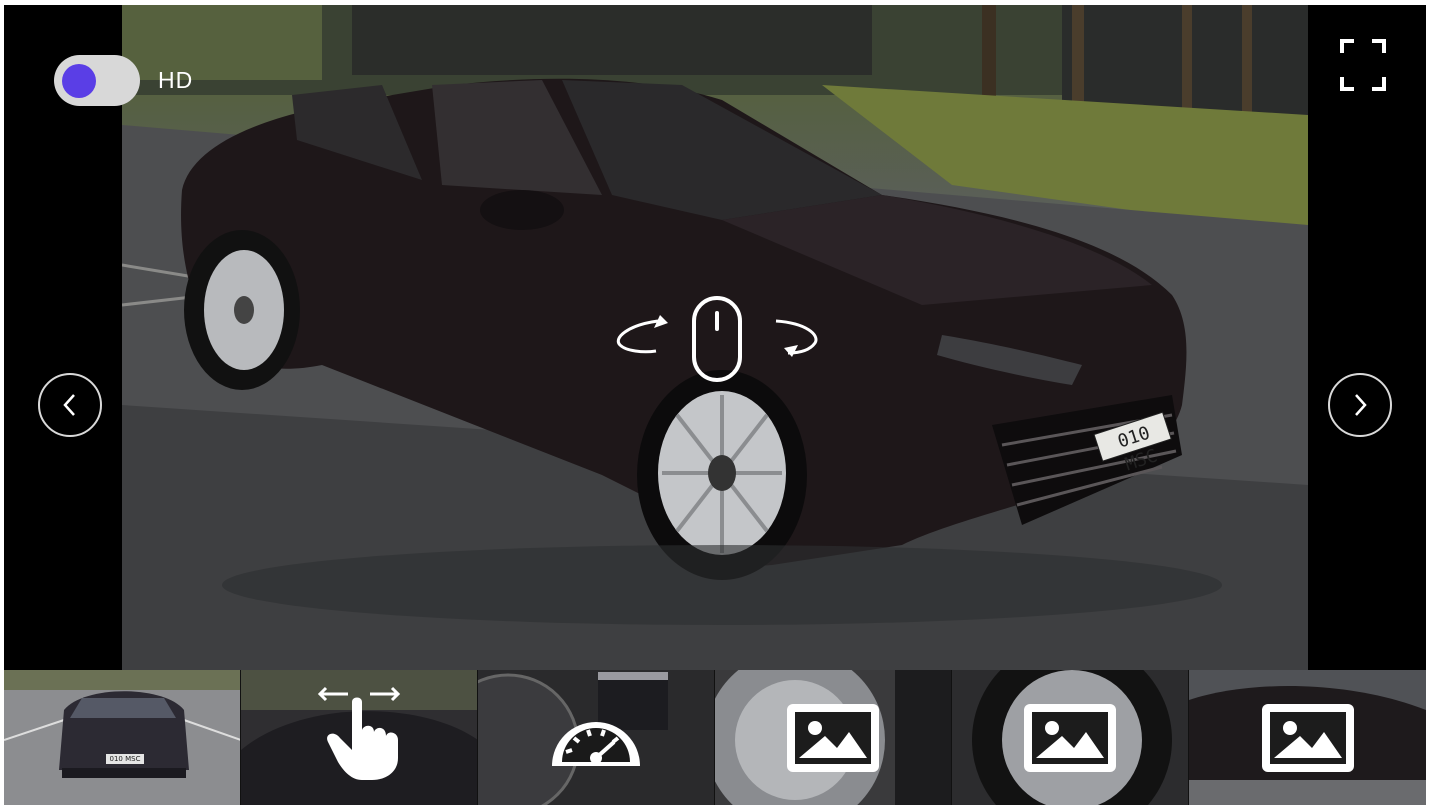  I want to click on speedometer-icon, so click(596, 744).